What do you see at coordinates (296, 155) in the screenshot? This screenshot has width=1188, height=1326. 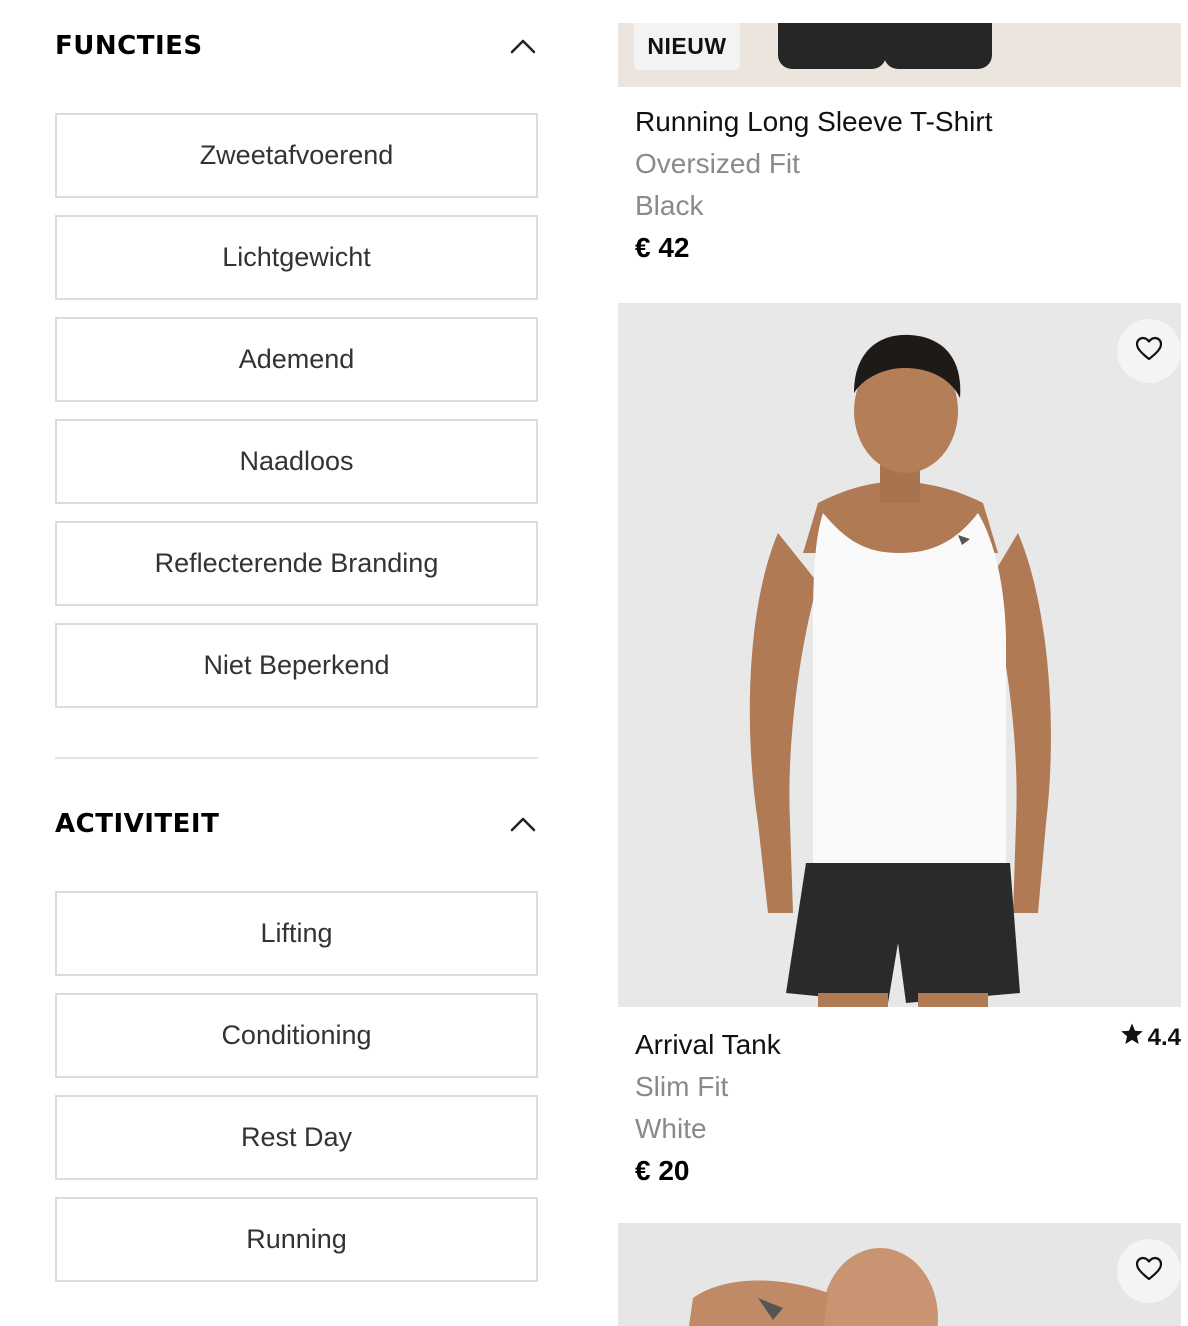 I see `filter-option-zweetafvoerend: Zweetafvoerend` at bounding box center [296, 155].